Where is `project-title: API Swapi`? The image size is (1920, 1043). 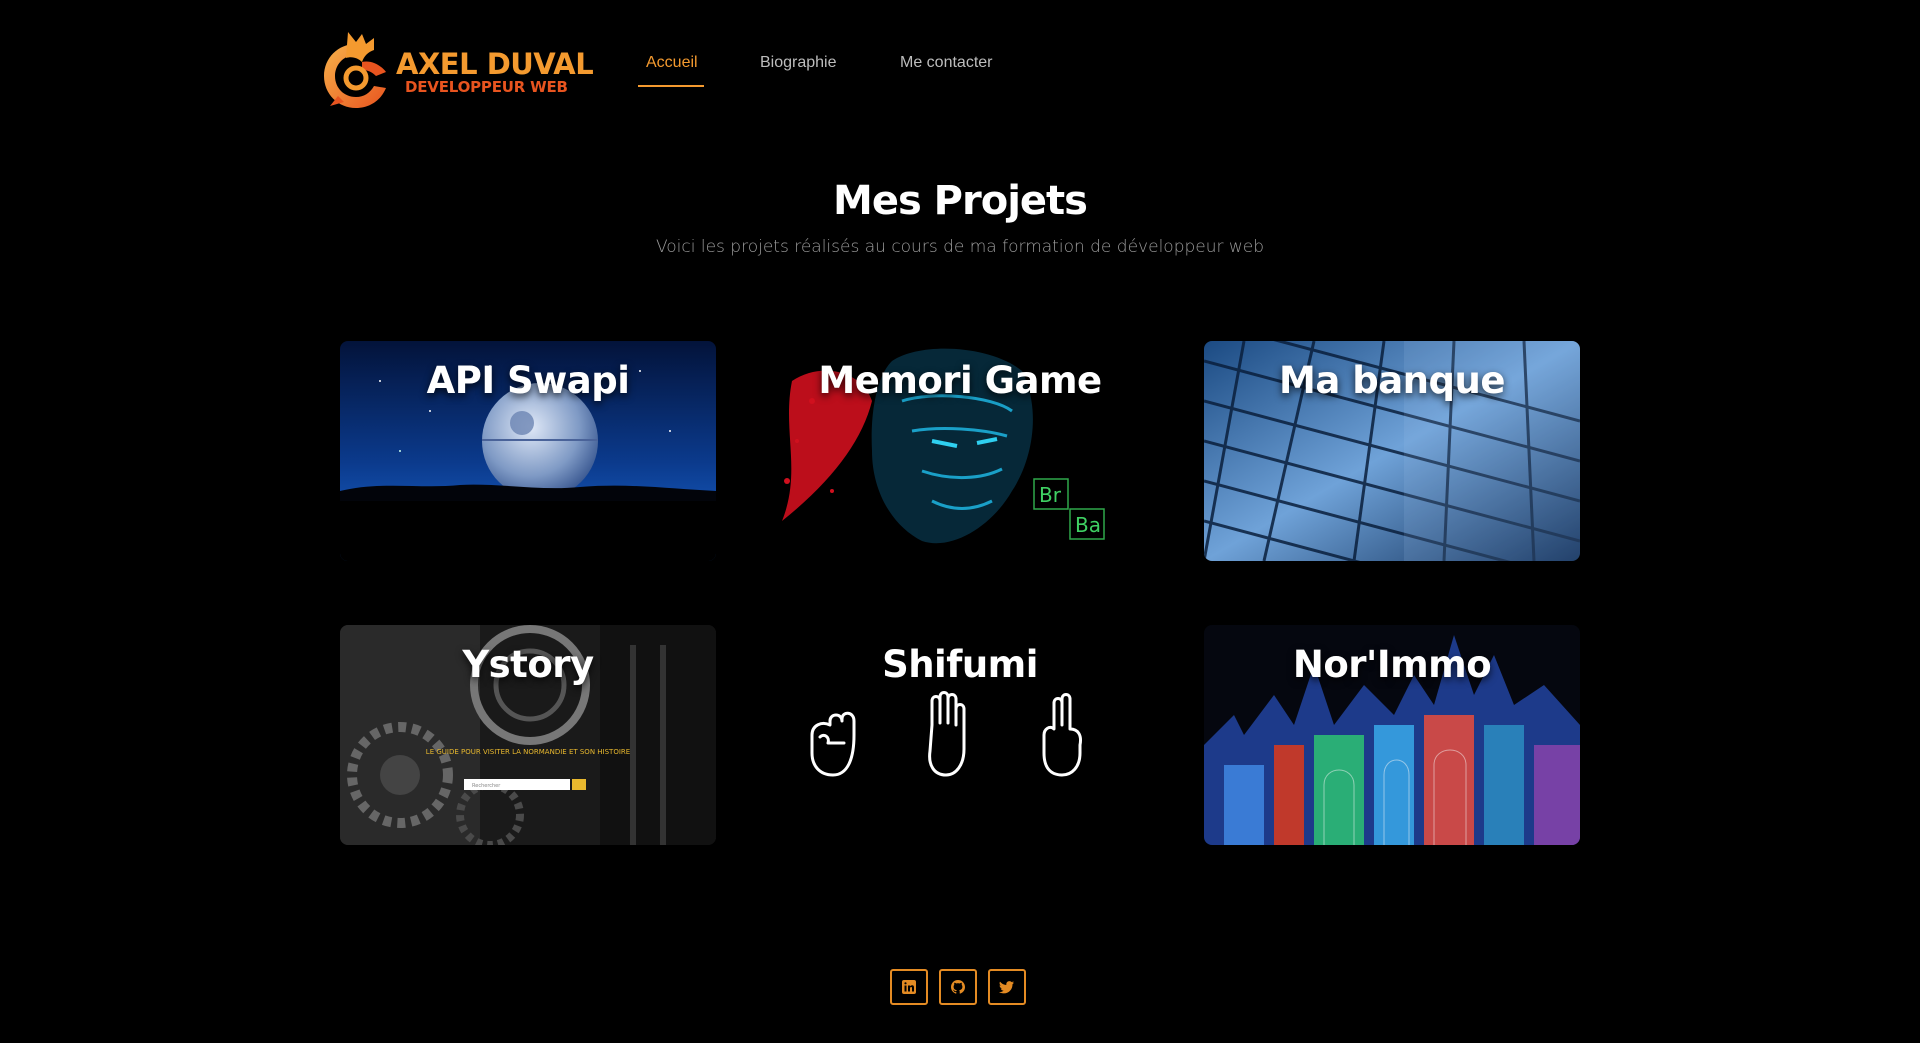 project-title: API Swapi is located at coordinates (528, 380).